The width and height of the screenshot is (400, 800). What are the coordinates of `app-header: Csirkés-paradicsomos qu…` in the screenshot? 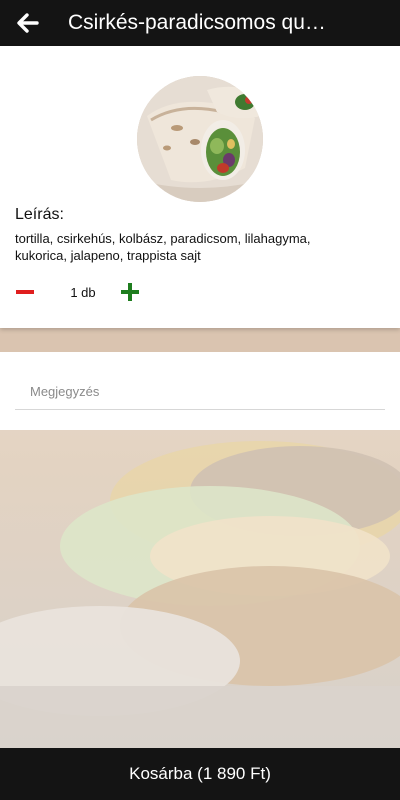 It's located at (200, 23).